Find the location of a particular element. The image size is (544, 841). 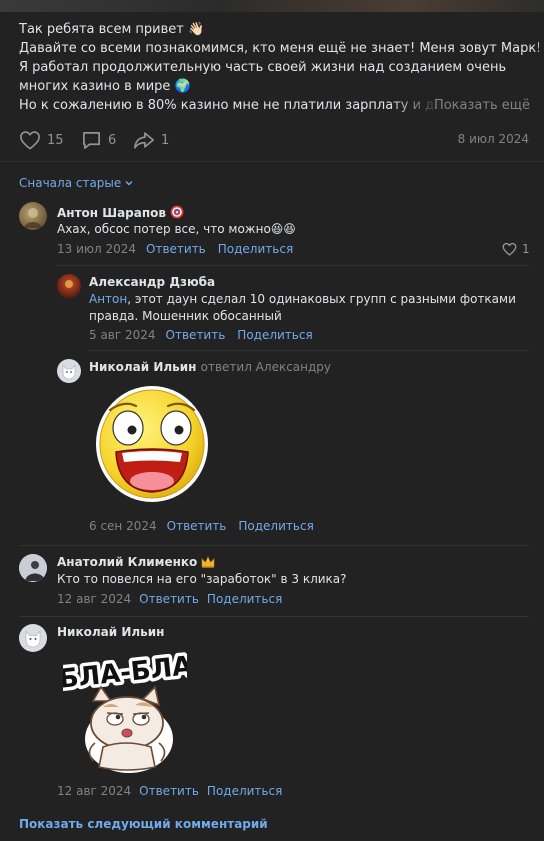

post-line: многих казино в мире 🌍 is located at coordinates (105, 86).